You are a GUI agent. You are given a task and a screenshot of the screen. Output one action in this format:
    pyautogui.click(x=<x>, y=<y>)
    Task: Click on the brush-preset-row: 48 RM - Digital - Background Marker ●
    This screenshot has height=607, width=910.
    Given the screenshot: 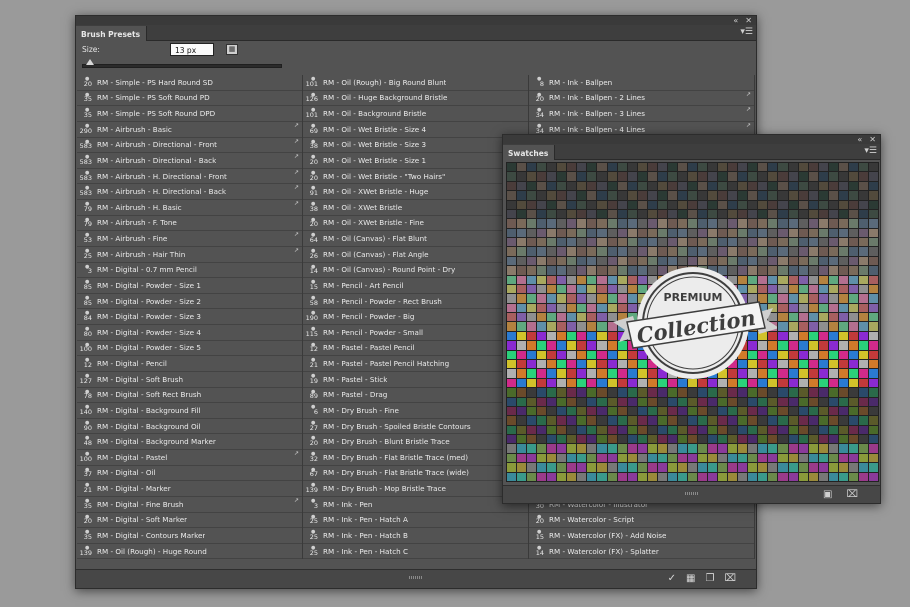 What is the action you would take?
    pyautogui.click(x=189, y=442)
    